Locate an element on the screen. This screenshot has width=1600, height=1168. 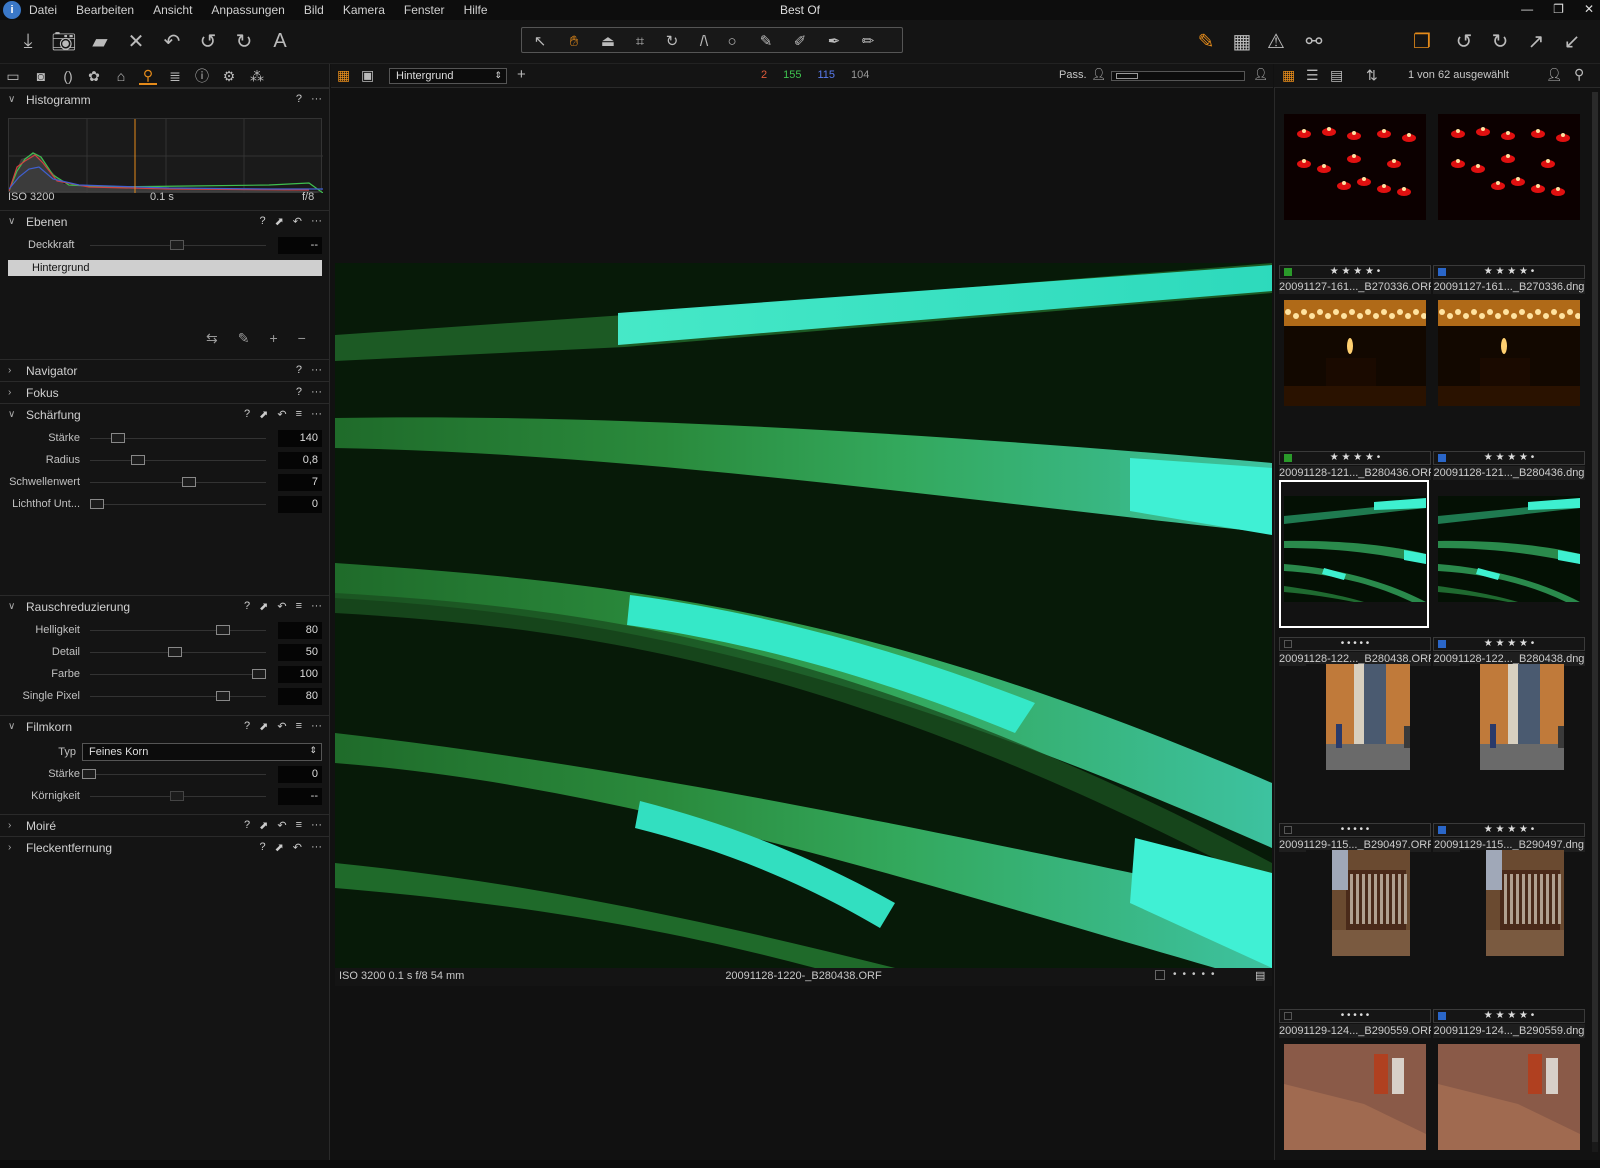
pass-slider is located at coordinates (1178, 76).